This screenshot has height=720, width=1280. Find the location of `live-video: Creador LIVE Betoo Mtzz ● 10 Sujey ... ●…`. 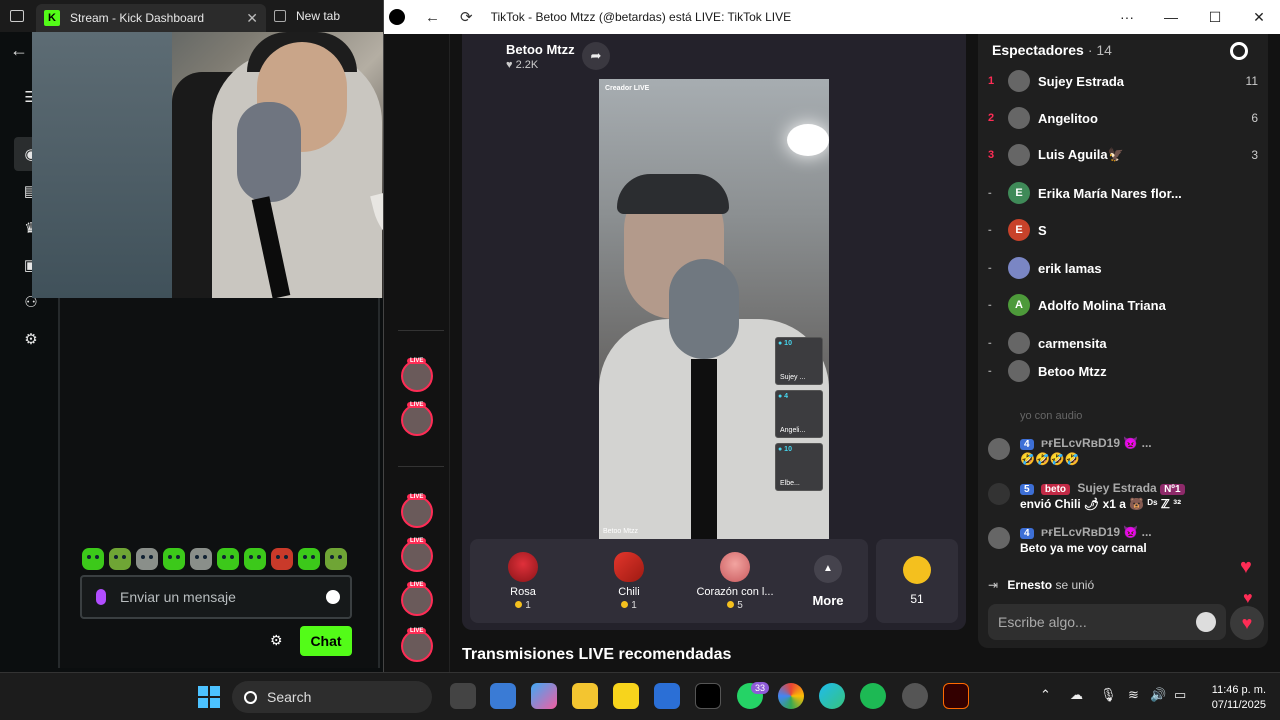

live-video: Creador LIVE Betoo Mtzz ● 10 Sujey ... ●… is located at coordinates (714, 309).